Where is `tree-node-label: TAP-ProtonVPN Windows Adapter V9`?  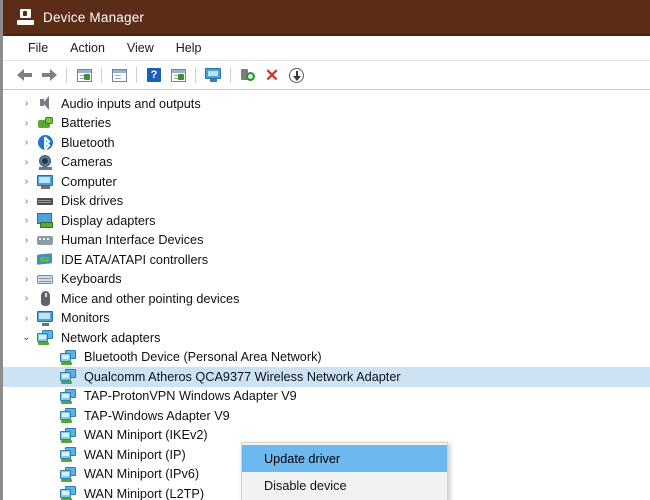 tree-node-label: TAP-ProtonVPN Windows Adapter V9 is located at coordinates (190, 396).